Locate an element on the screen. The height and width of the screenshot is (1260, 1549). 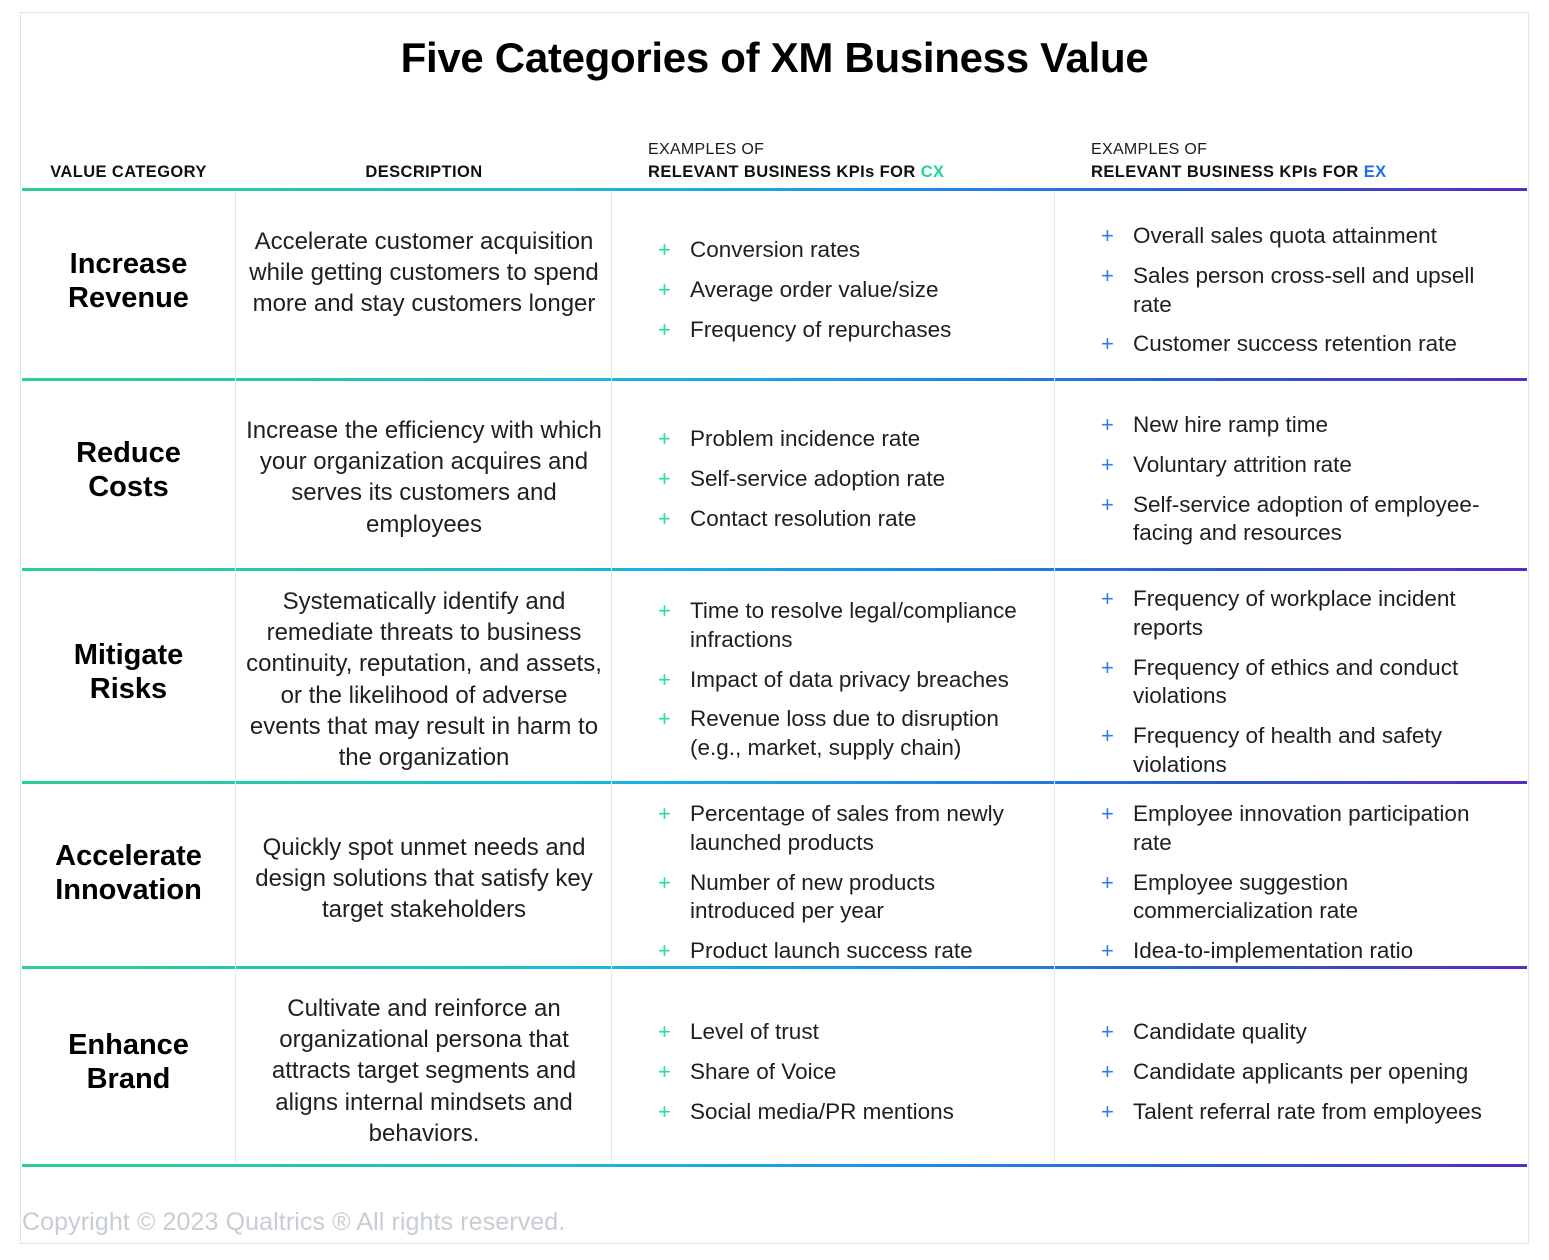
list-item: + Sales person cross-sell and upsell rate is located at coordinates (1296, 291).